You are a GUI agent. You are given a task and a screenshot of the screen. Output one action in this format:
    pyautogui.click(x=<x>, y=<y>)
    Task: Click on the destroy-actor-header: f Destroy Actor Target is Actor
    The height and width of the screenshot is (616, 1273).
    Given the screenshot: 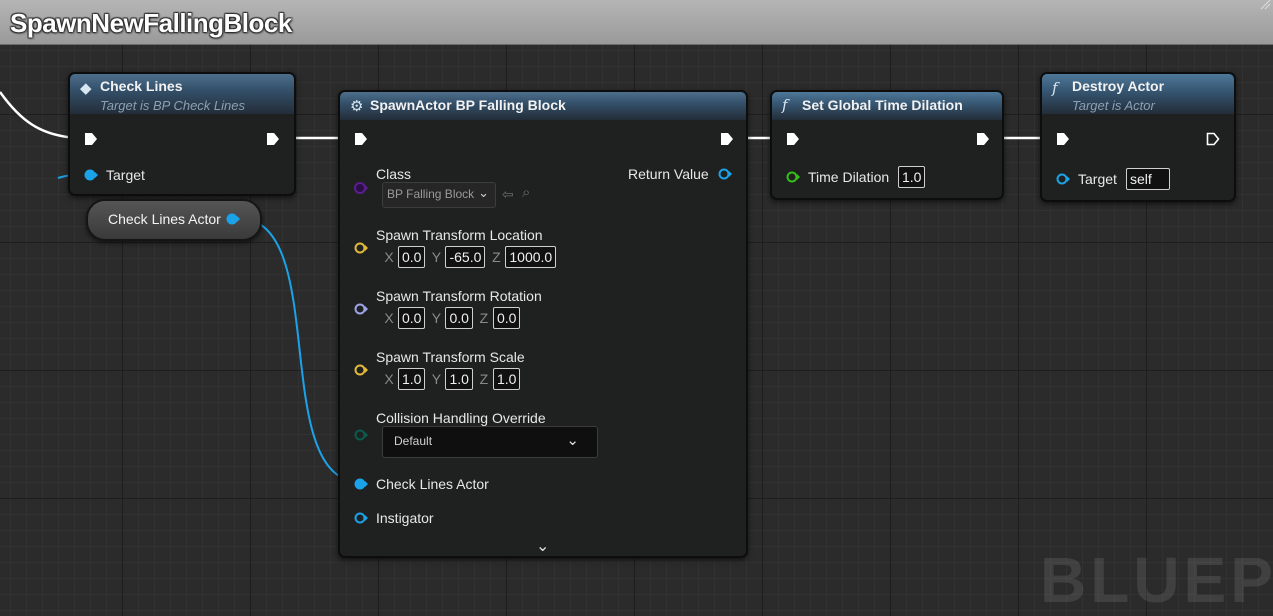 What is the action you would take?
    pyautogui.click(x=1138, y=94)
    